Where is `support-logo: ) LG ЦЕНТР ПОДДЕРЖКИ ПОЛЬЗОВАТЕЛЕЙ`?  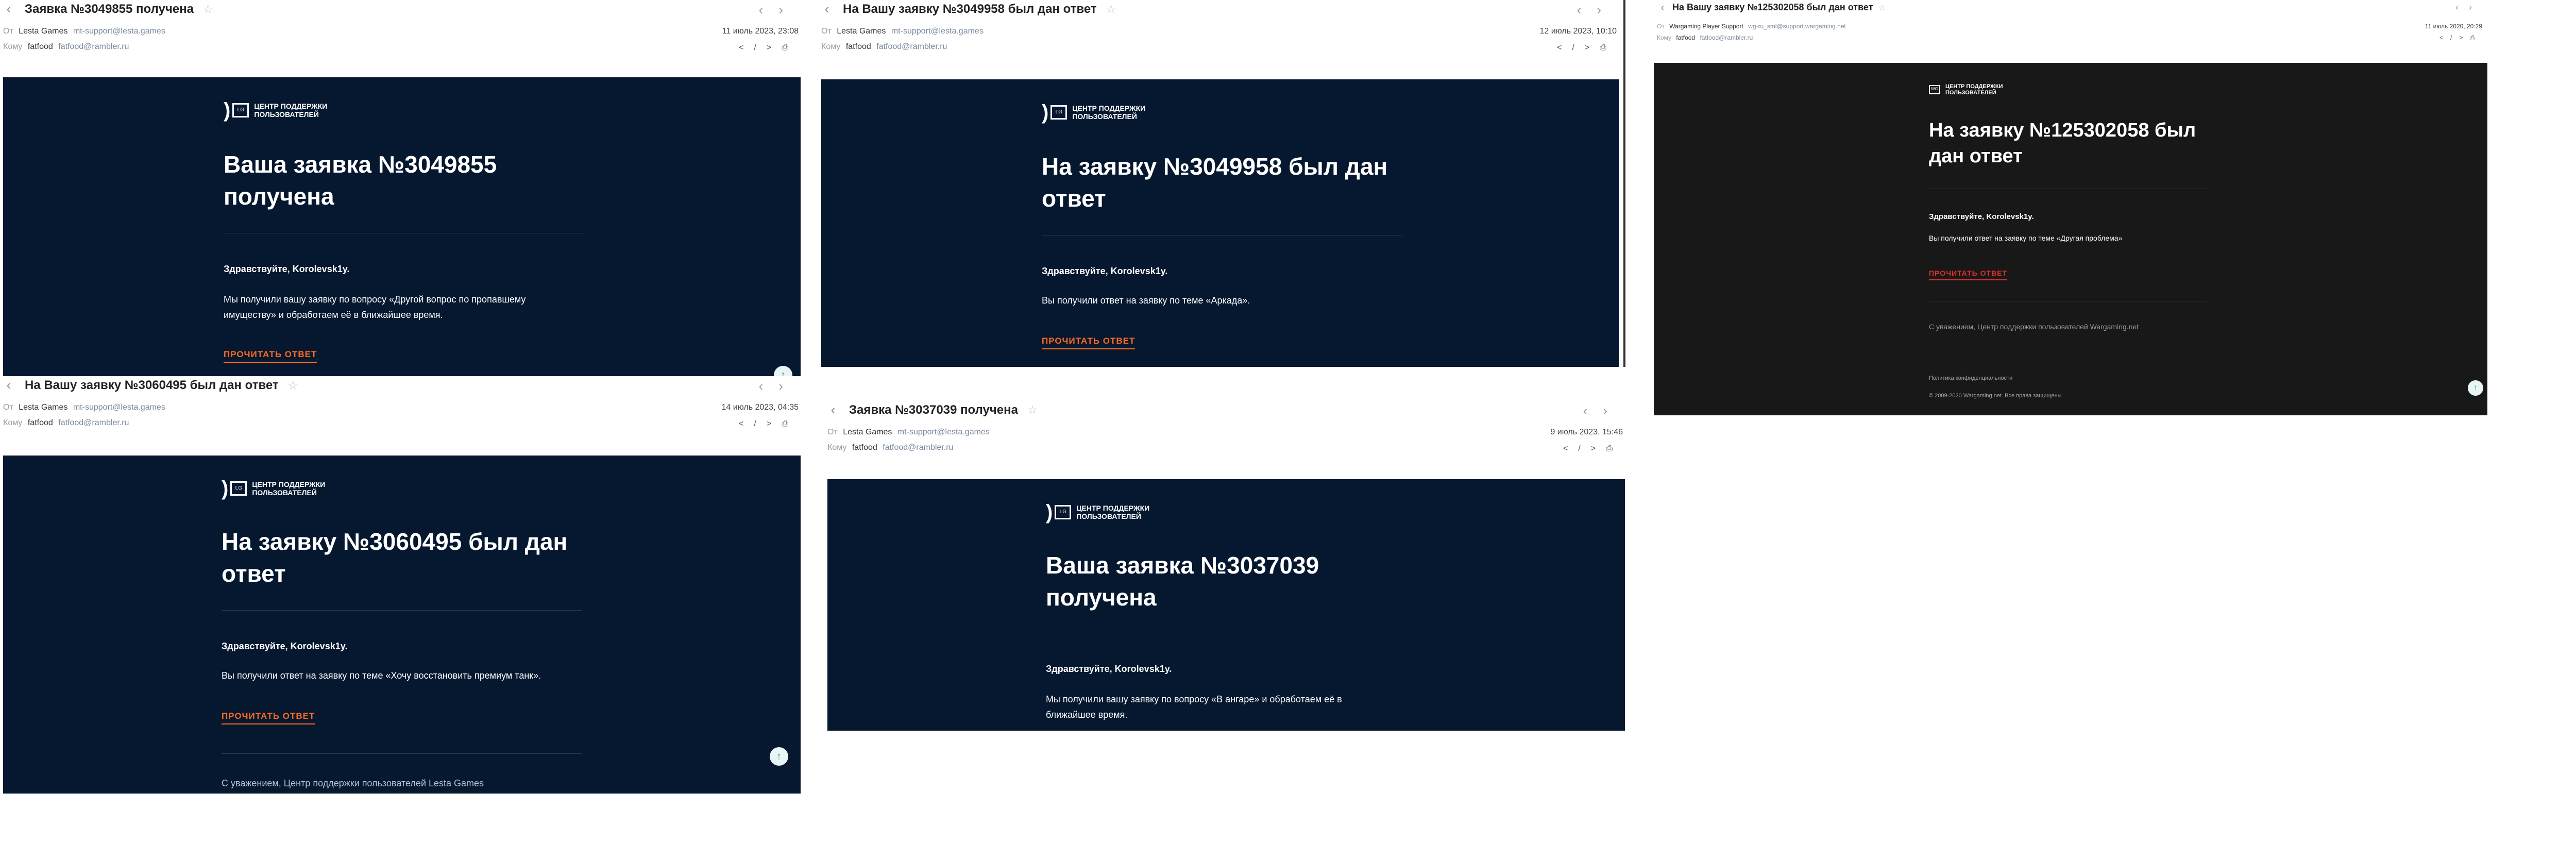
support-logo: ) LG ЦЕНТР ПОДДЕРЖКИ ПОЛЬЗОВАТЕЛЕЙ is located at coordinates (1094, 113).